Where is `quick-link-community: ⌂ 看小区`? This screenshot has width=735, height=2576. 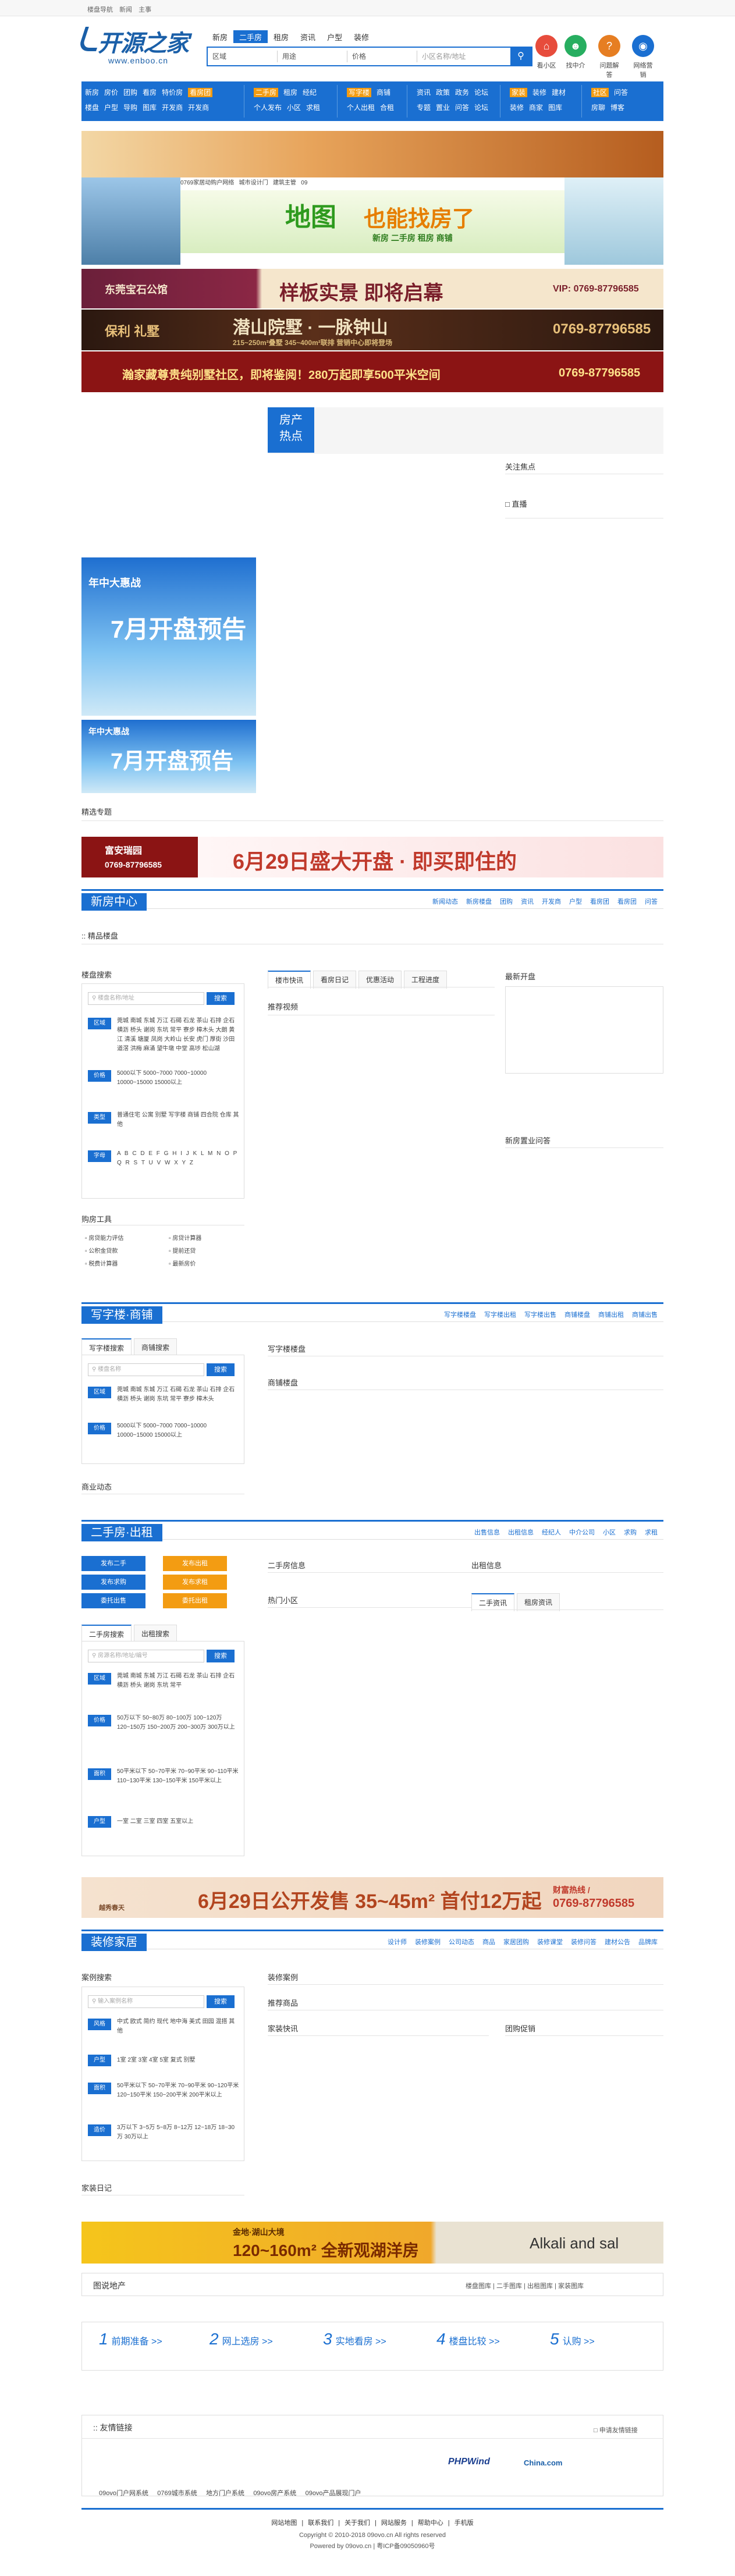 quick-link-community: ⌂ 看小区 is located at coordinates (546, 52).